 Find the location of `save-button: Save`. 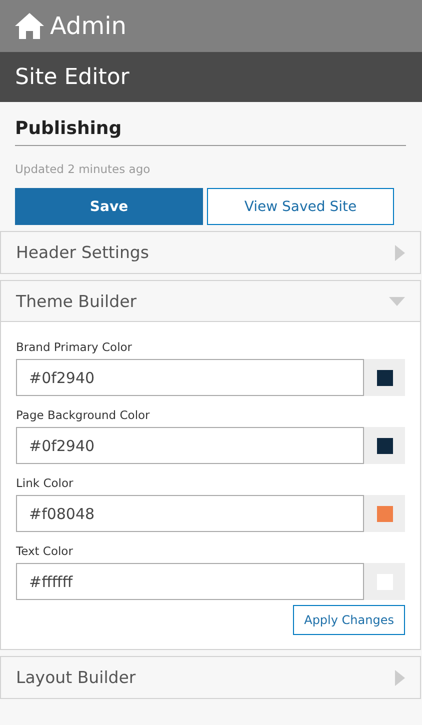

save-button: Save is located at coordinates (109, 206).